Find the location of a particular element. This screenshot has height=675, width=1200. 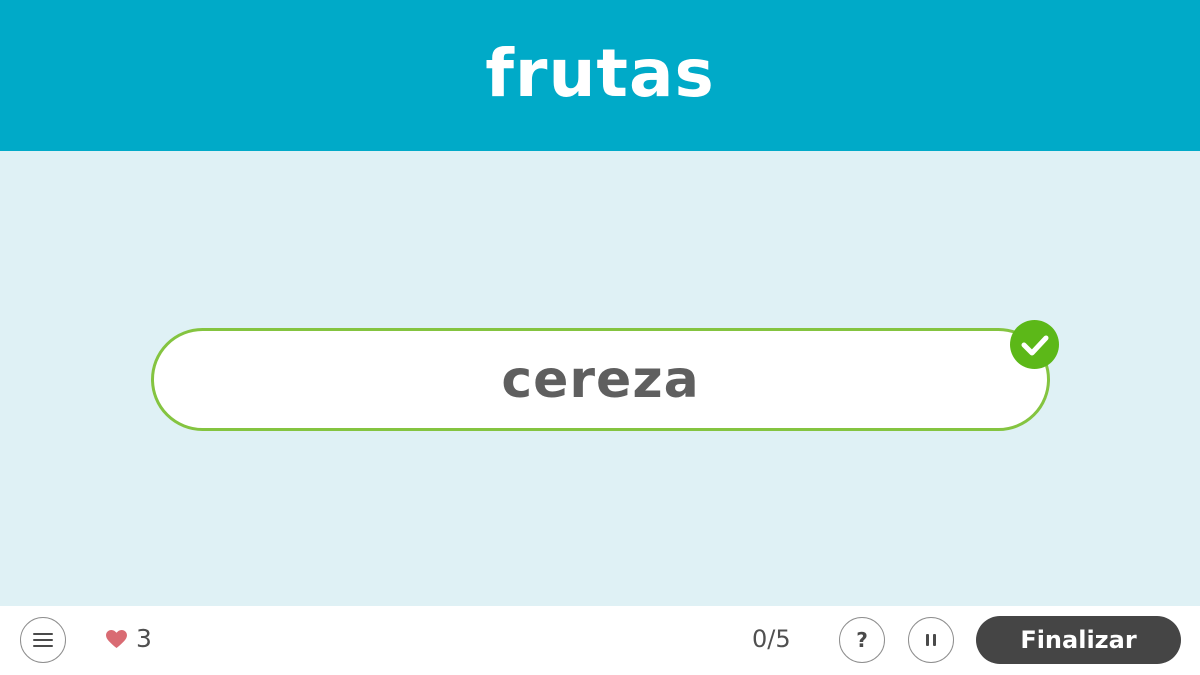

answer-word: cereza is located at coordinates (600, 379).